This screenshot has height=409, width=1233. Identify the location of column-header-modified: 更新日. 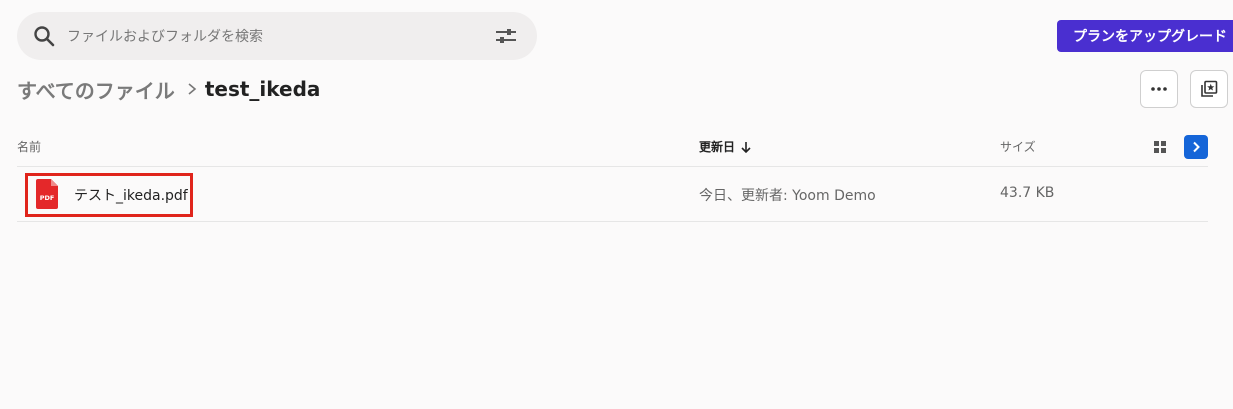
(725, 146).